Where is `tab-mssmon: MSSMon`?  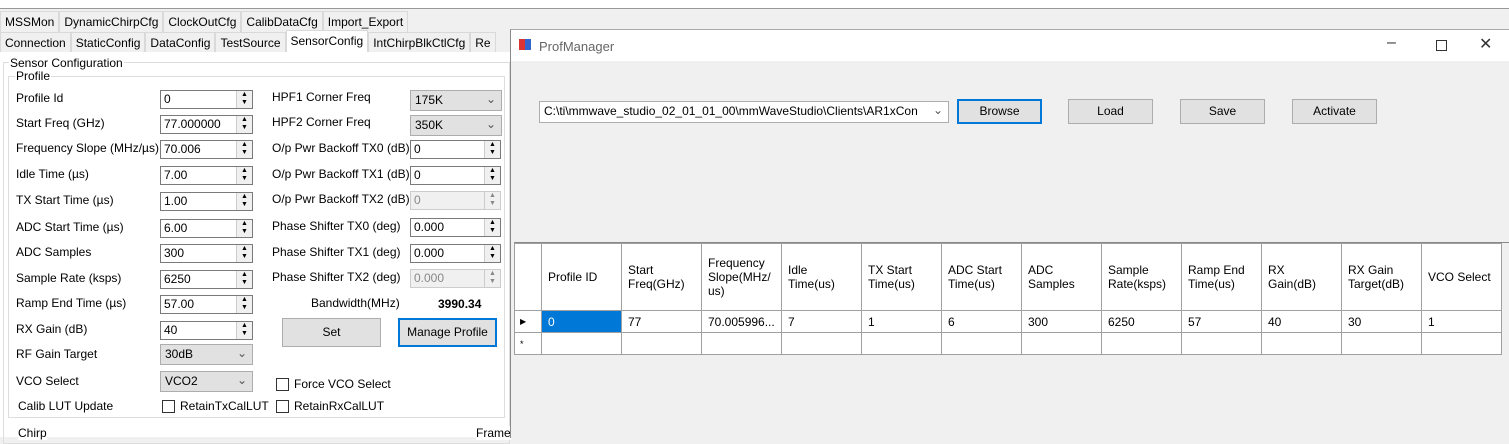
tab-mssmon: MSSMon is located at coordinates (30, 21).